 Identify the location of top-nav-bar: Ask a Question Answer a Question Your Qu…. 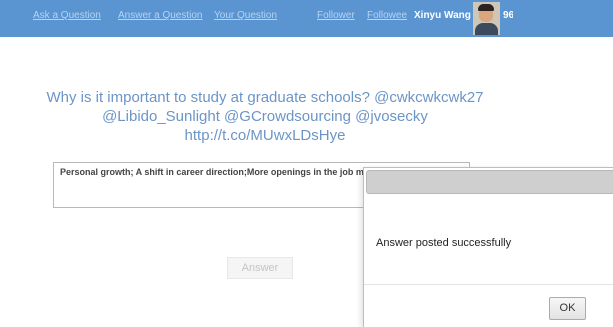
(306, 18).